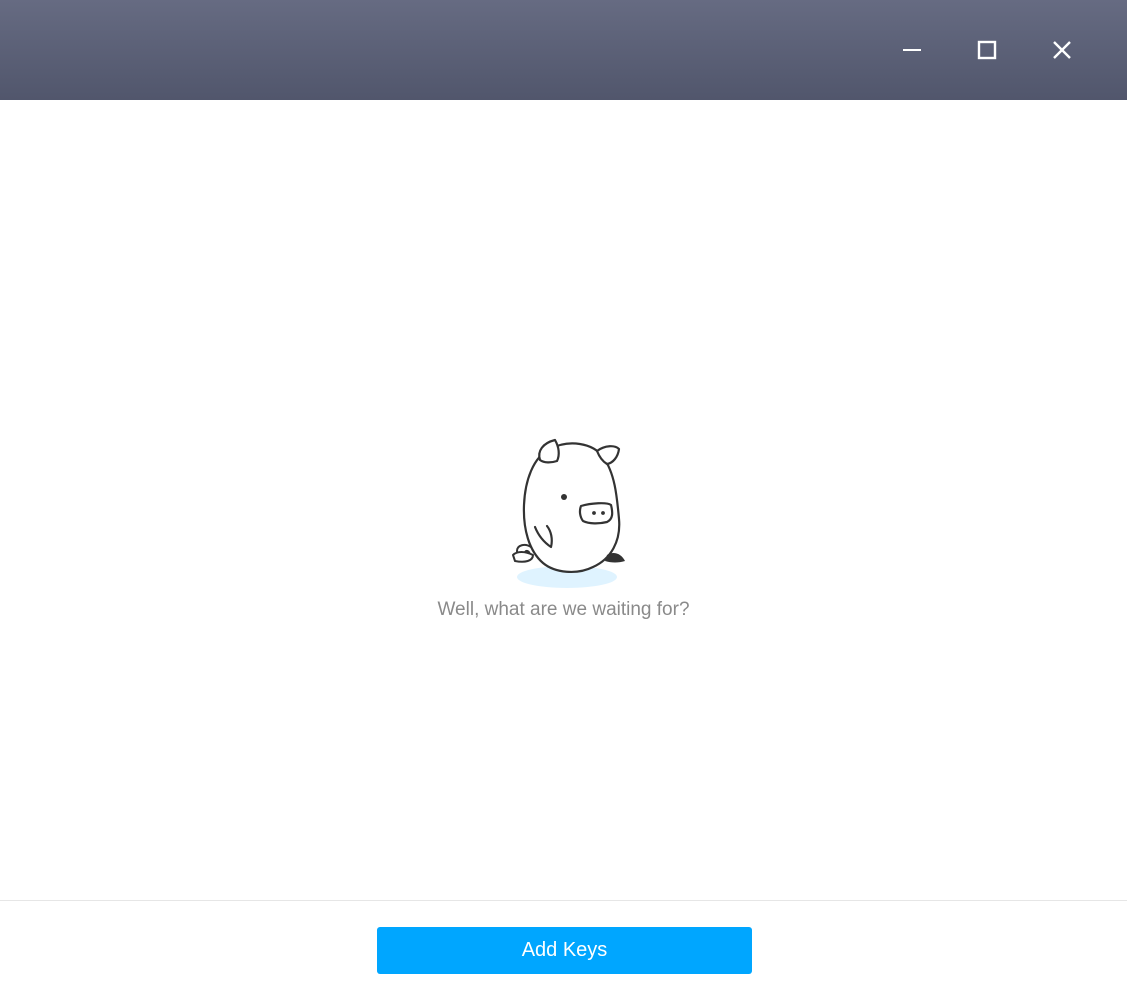 The width and height of the screenshot is (1127, 1000). I want to click on pig-illustration, so click(568, 513).